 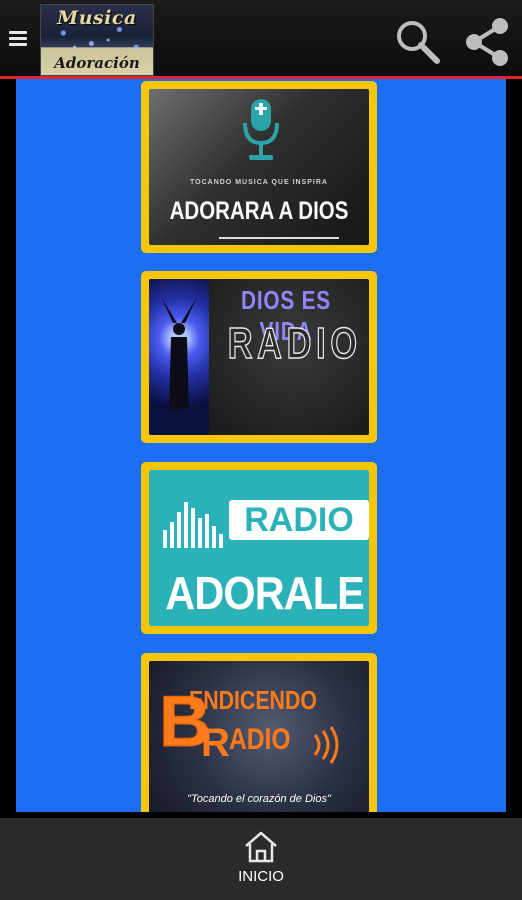 I want to click on menu-button, so click(x=19, y=41).